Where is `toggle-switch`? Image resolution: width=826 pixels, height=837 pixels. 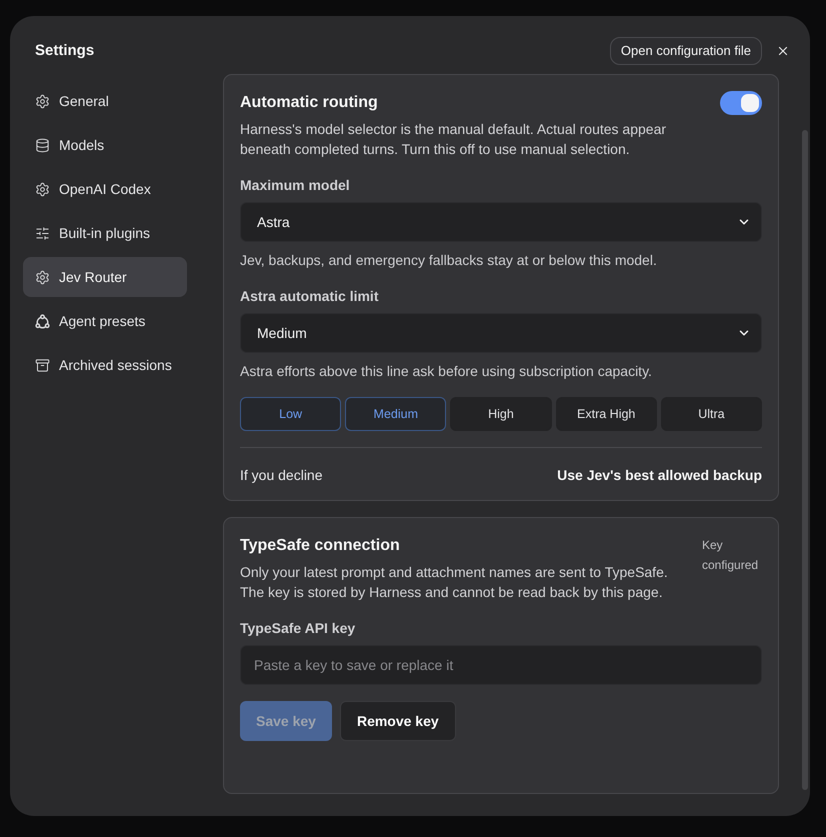
toggle-switch is located at coordinates (741, 103).